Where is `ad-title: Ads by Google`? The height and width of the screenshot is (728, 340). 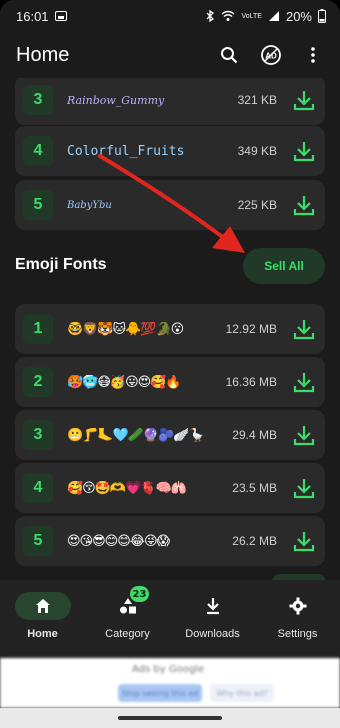
ad-title: Ads by Google is located at coordinates (168, 669).